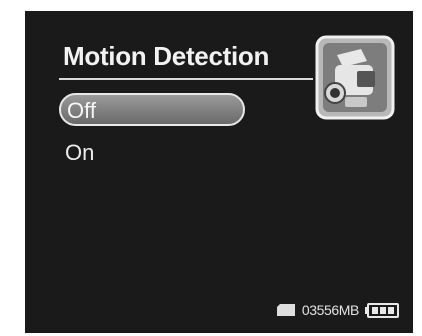 The image size is (422, 336). I want to click on title-divider, so click(186, 79).